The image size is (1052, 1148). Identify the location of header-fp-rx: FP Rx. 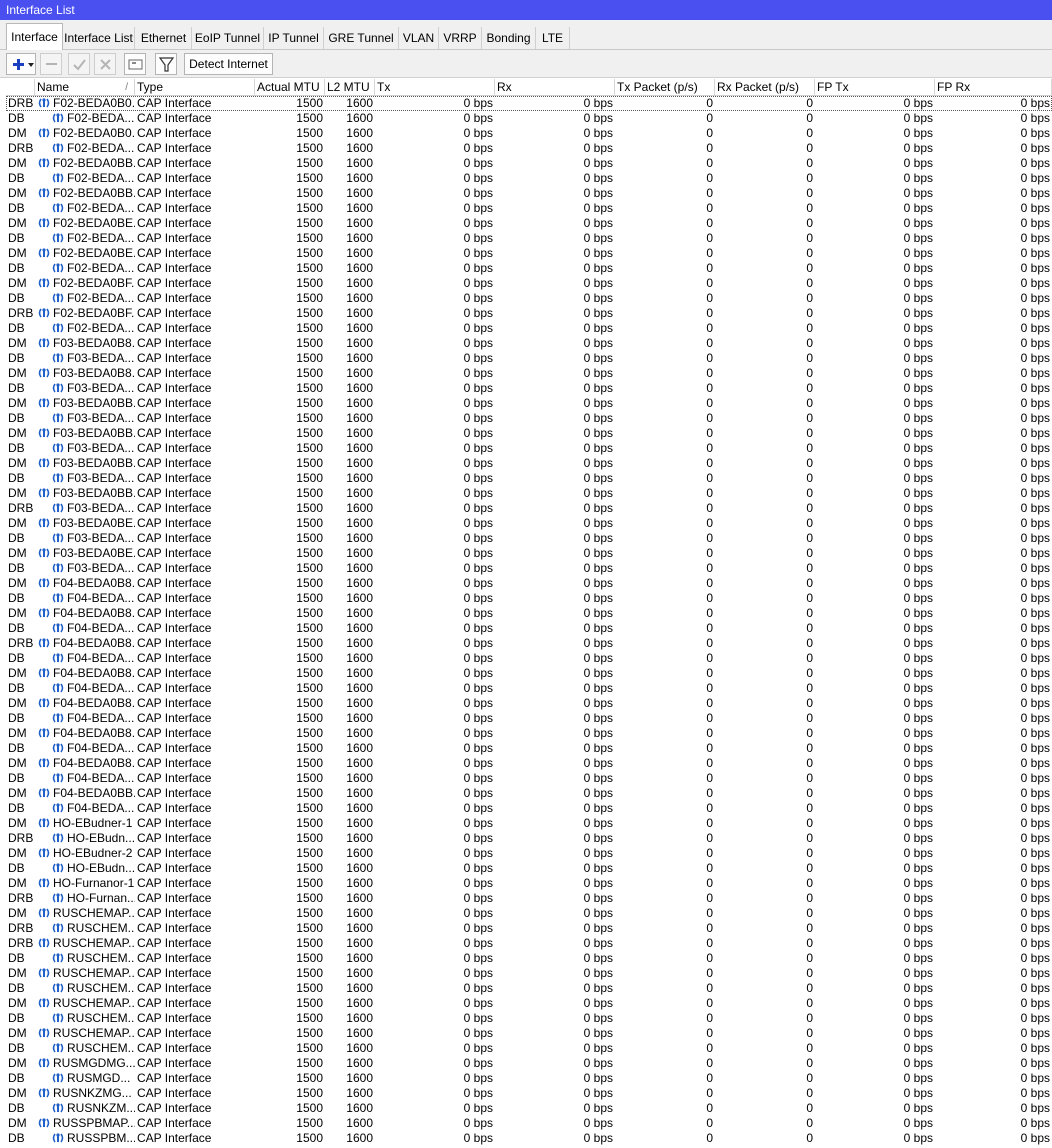
(993, 87).